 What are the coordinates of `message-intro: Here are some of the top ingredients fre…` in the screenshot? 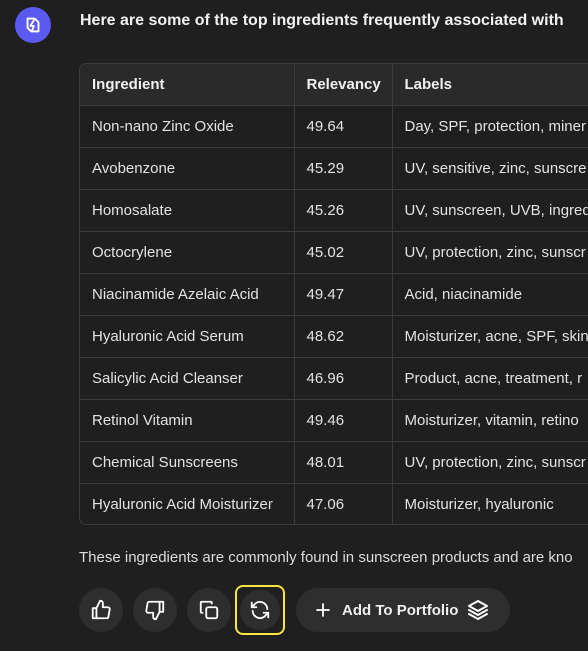 It's located at (322, 20).